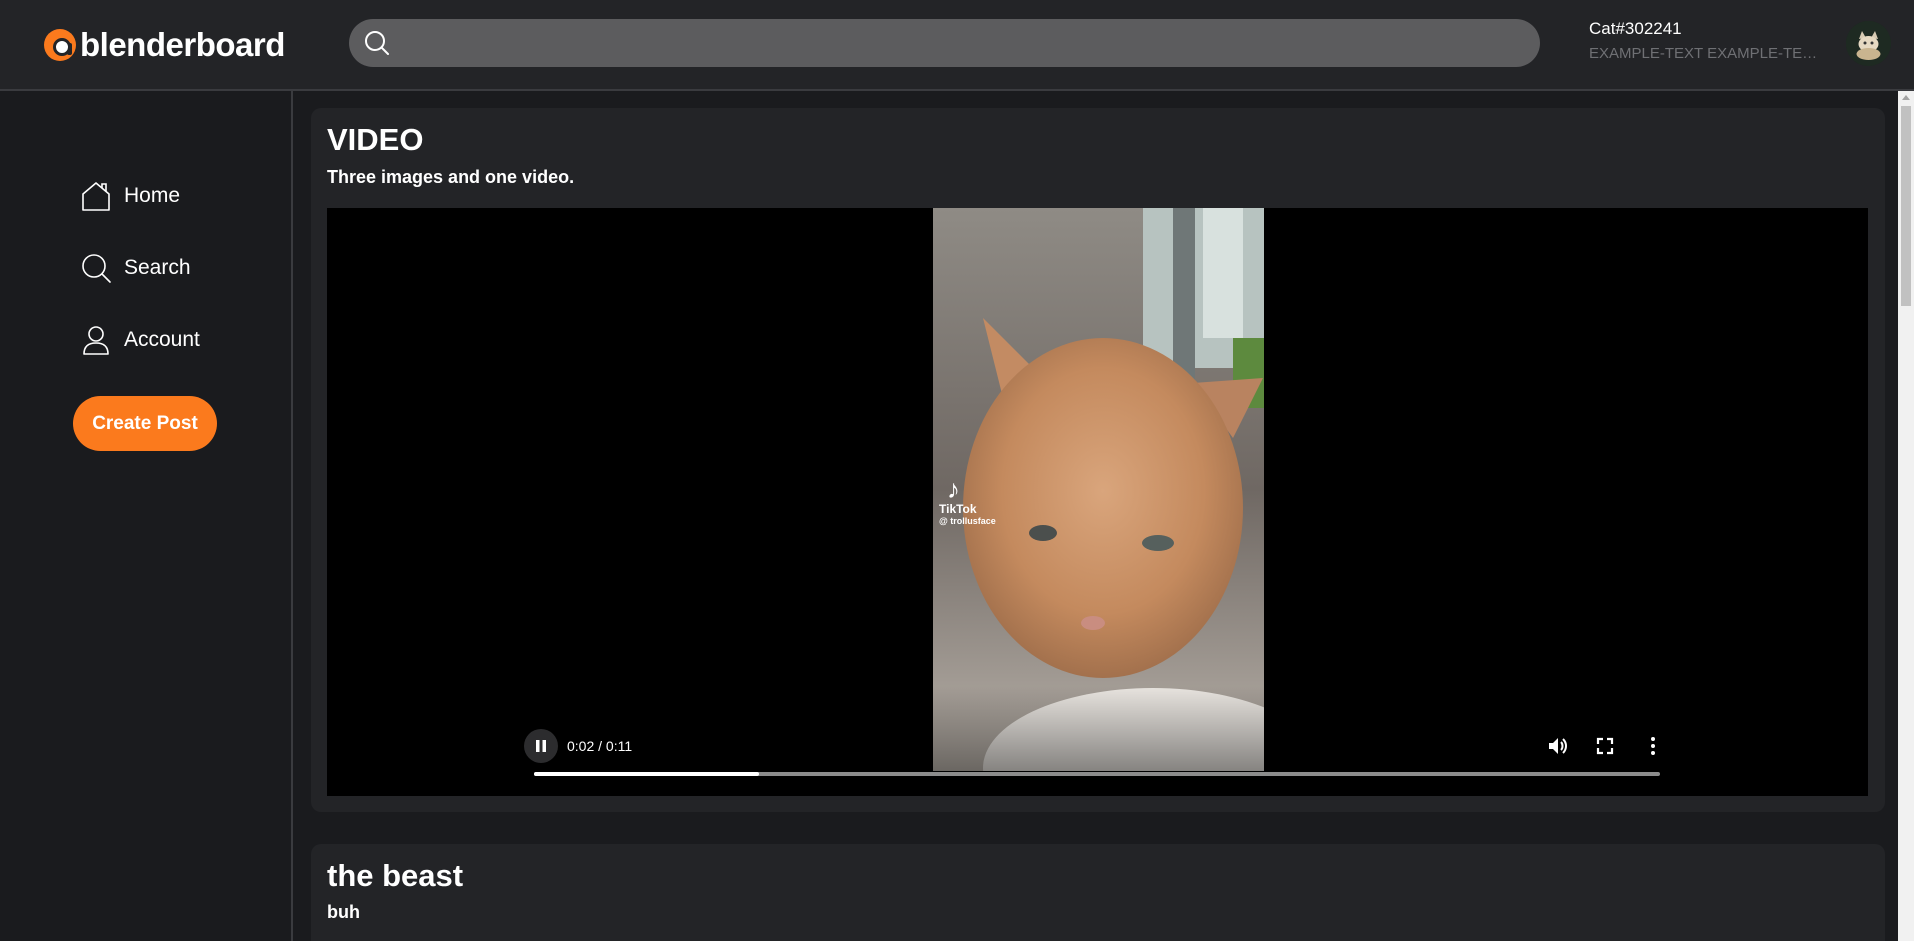 This screenshot has width=1914, height=941. I want to click on sidebar-item-search: Search, so click(135, 268).